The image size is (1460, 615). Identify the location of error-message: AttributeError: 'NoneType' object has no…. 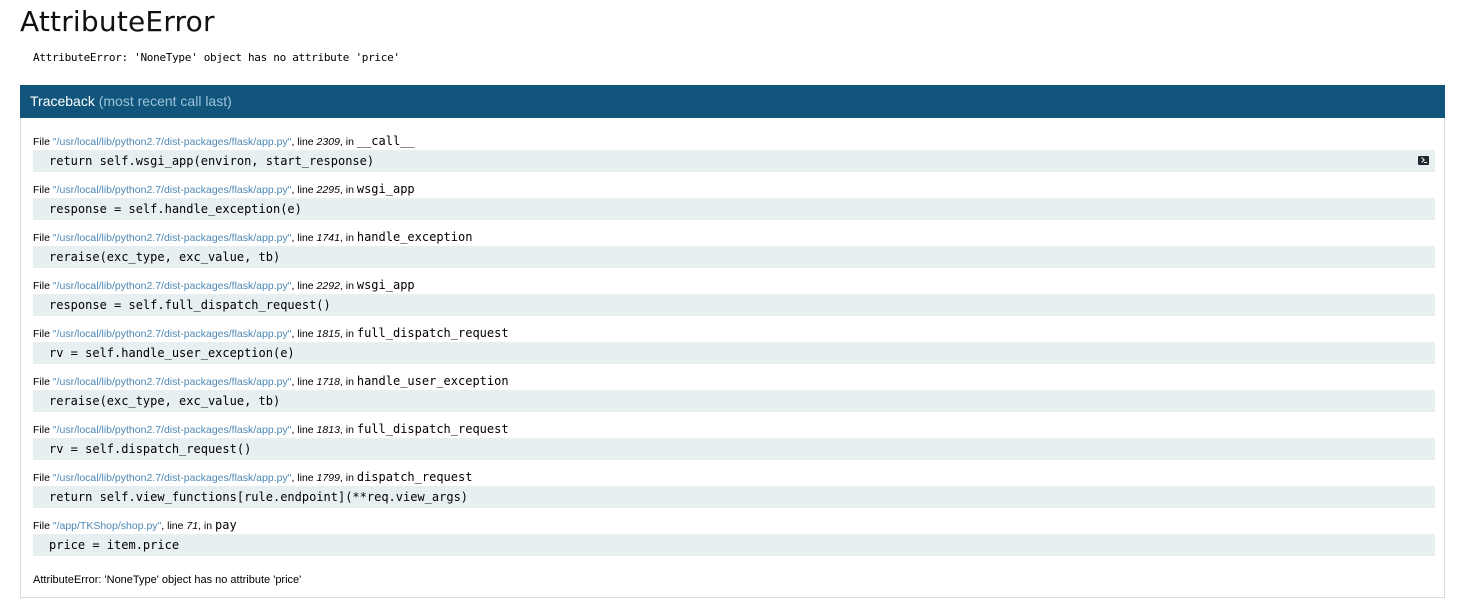
(216, 57).